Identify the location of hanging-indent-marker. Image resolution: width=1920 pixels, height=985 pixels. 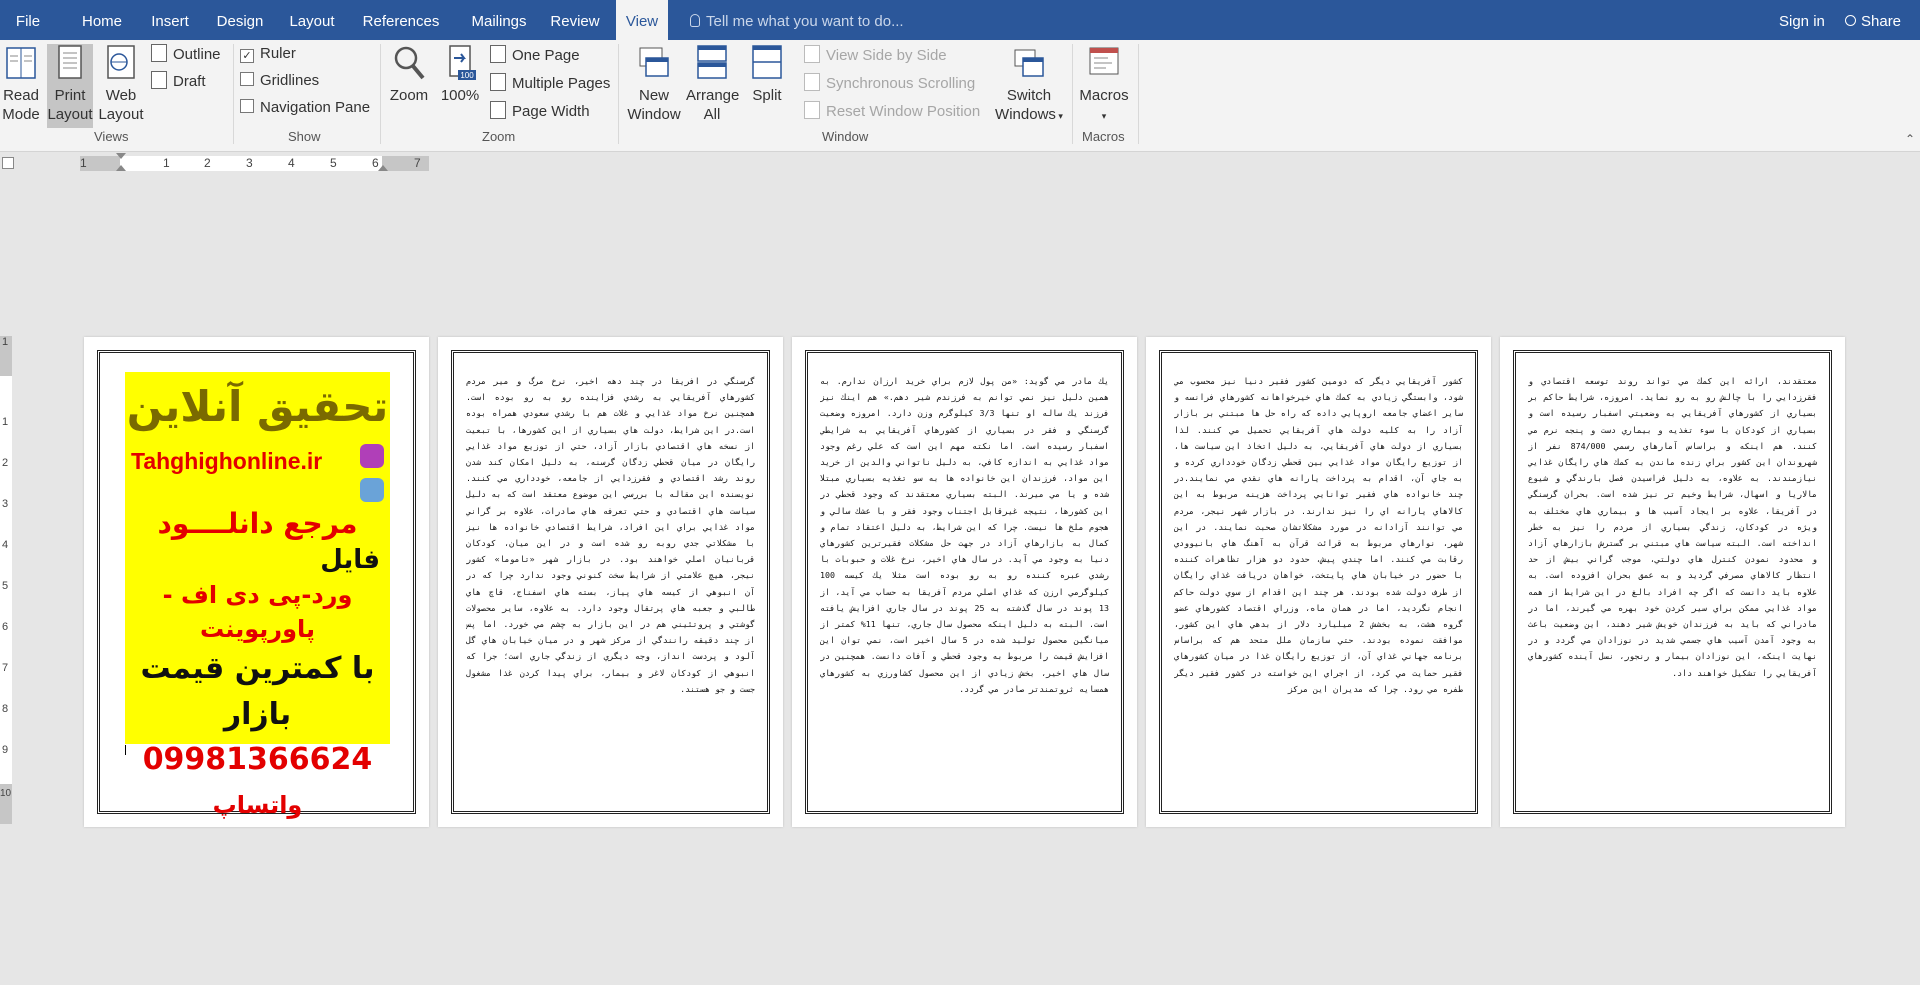
(121, 168).